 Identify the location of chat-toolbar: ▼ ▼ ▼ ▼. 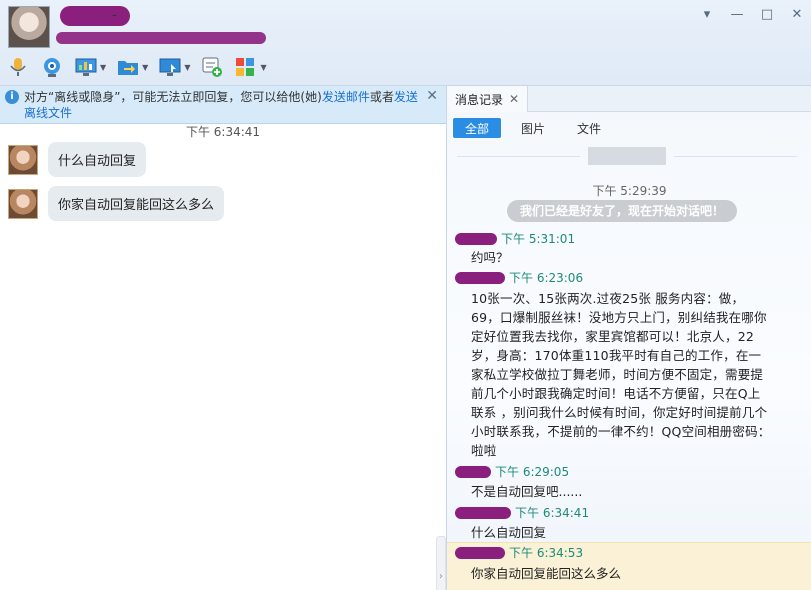
(136, 67).